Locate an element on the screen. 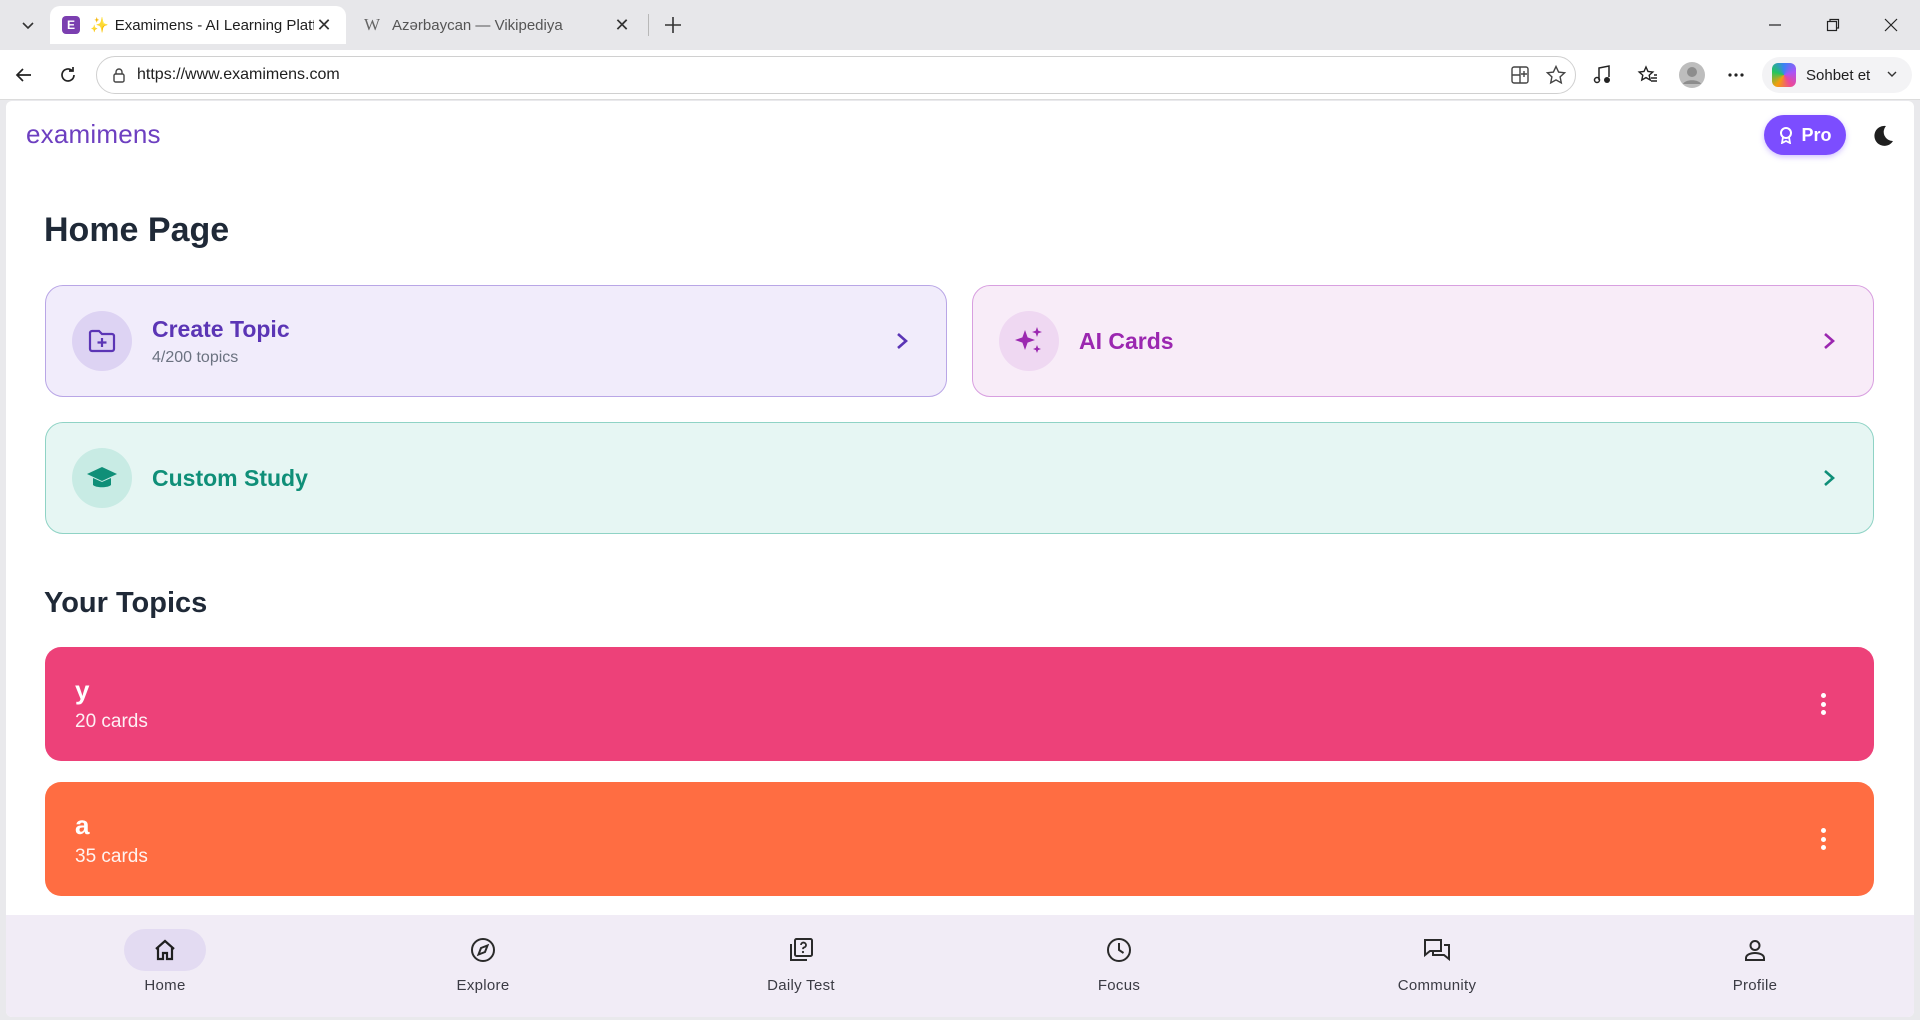 This screenshot has width=1920, height=1020. address-bar: https://www.examimens.com is located at coordinates (836, 75).